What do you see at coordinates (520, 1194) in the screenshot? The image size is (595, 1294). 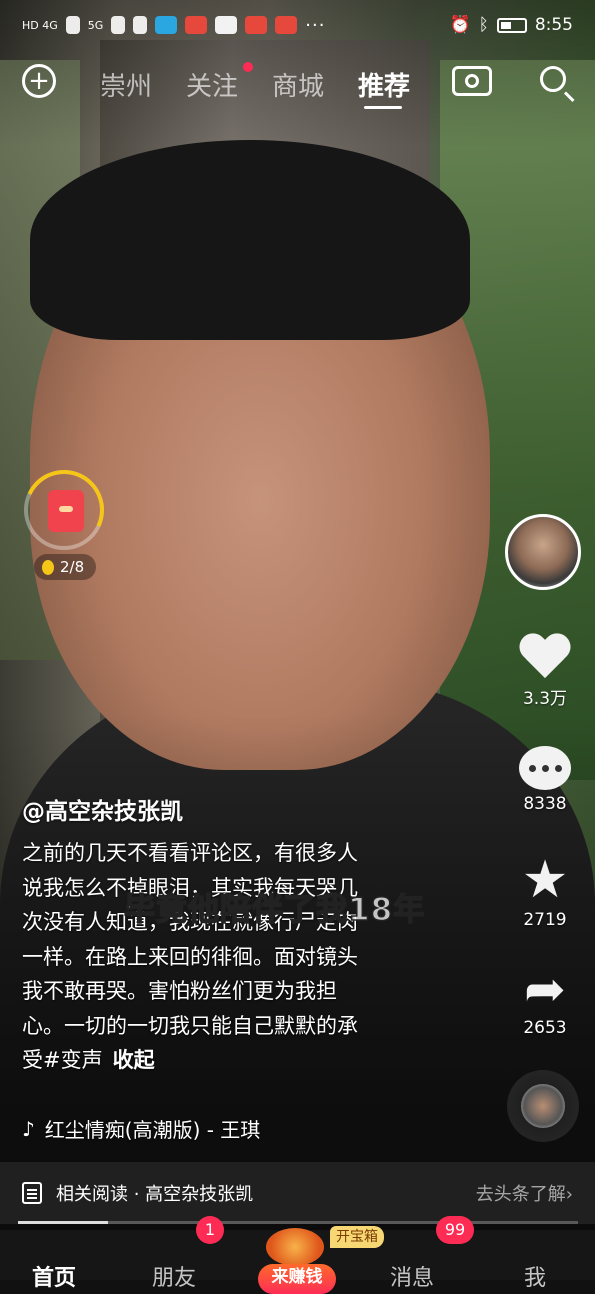 I see `toutiao-link-label: 去头条了解` at bounding box center [520, 1194].